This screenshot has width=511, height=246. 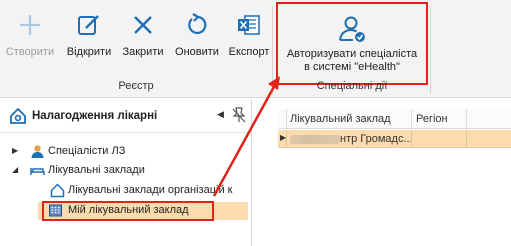 I want to click on close-icon, so click(x=143, y=25).